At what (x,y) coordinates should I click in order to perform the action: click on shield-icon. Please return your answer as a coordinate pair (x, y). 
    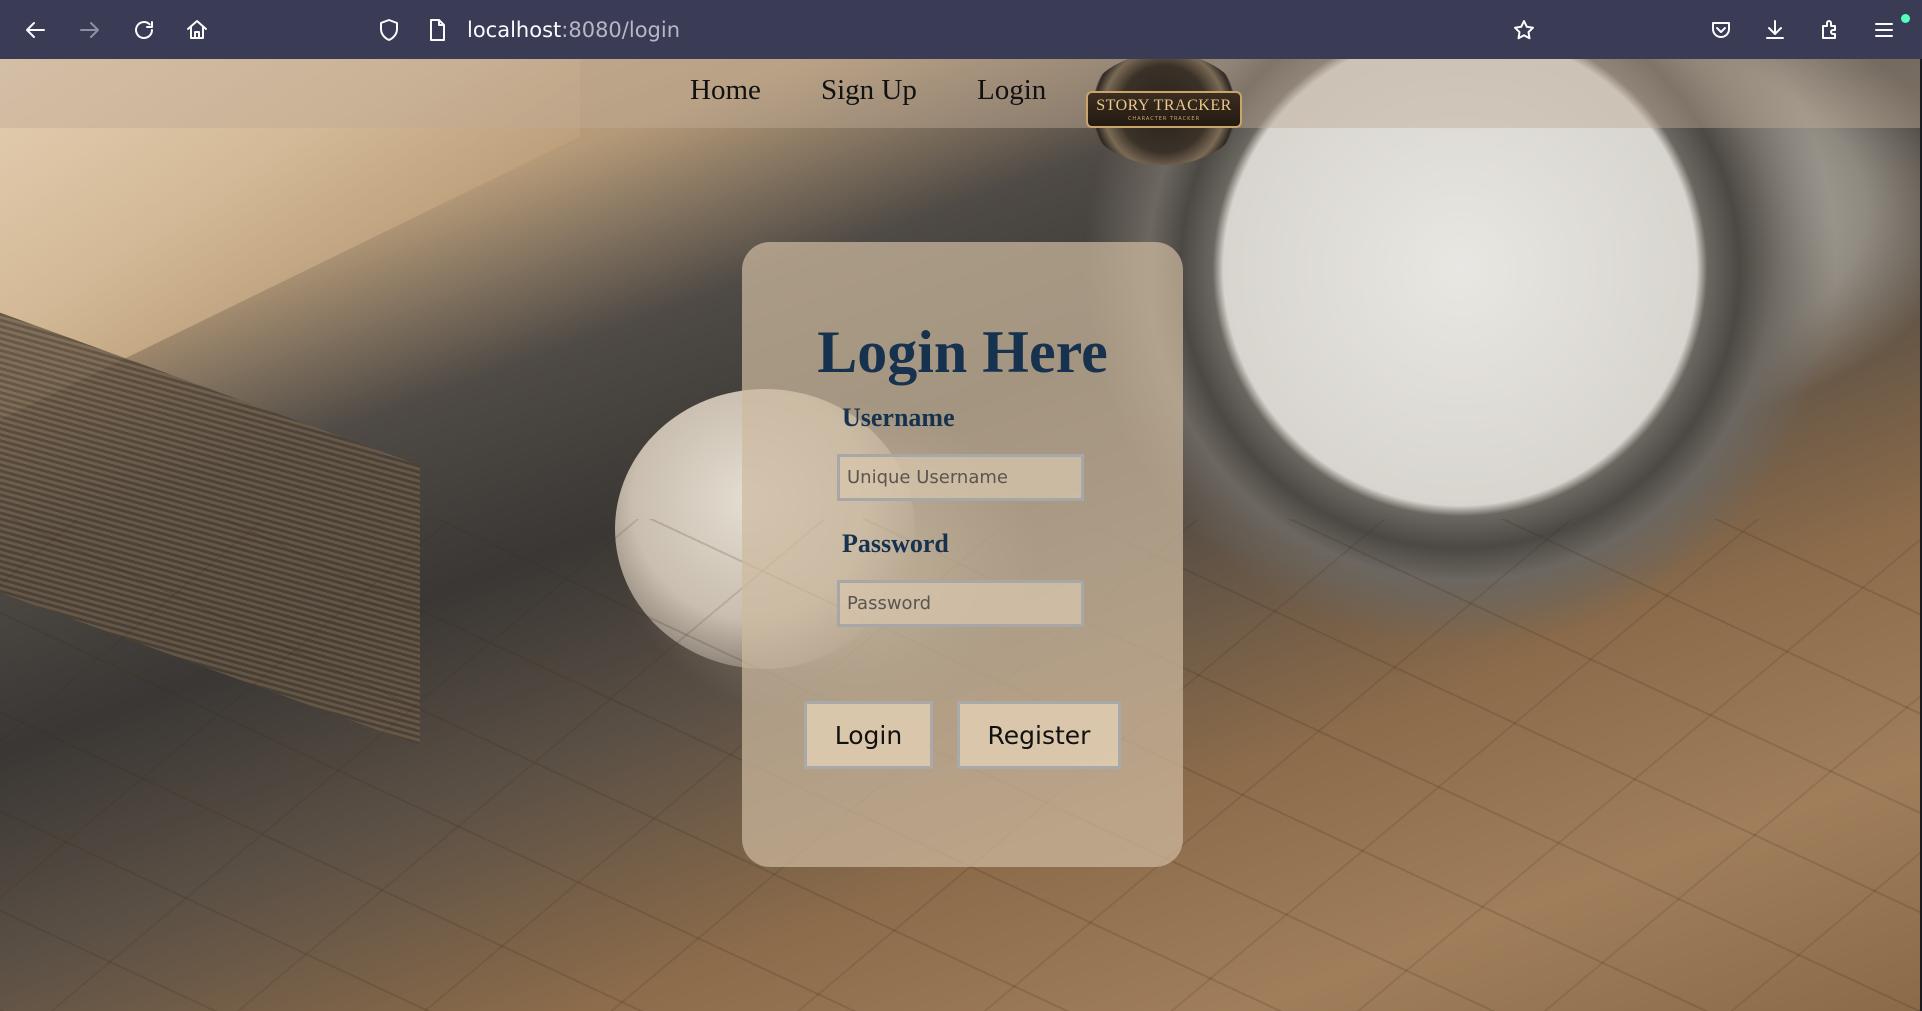
    Looking at the image, I should click on (389, 30).